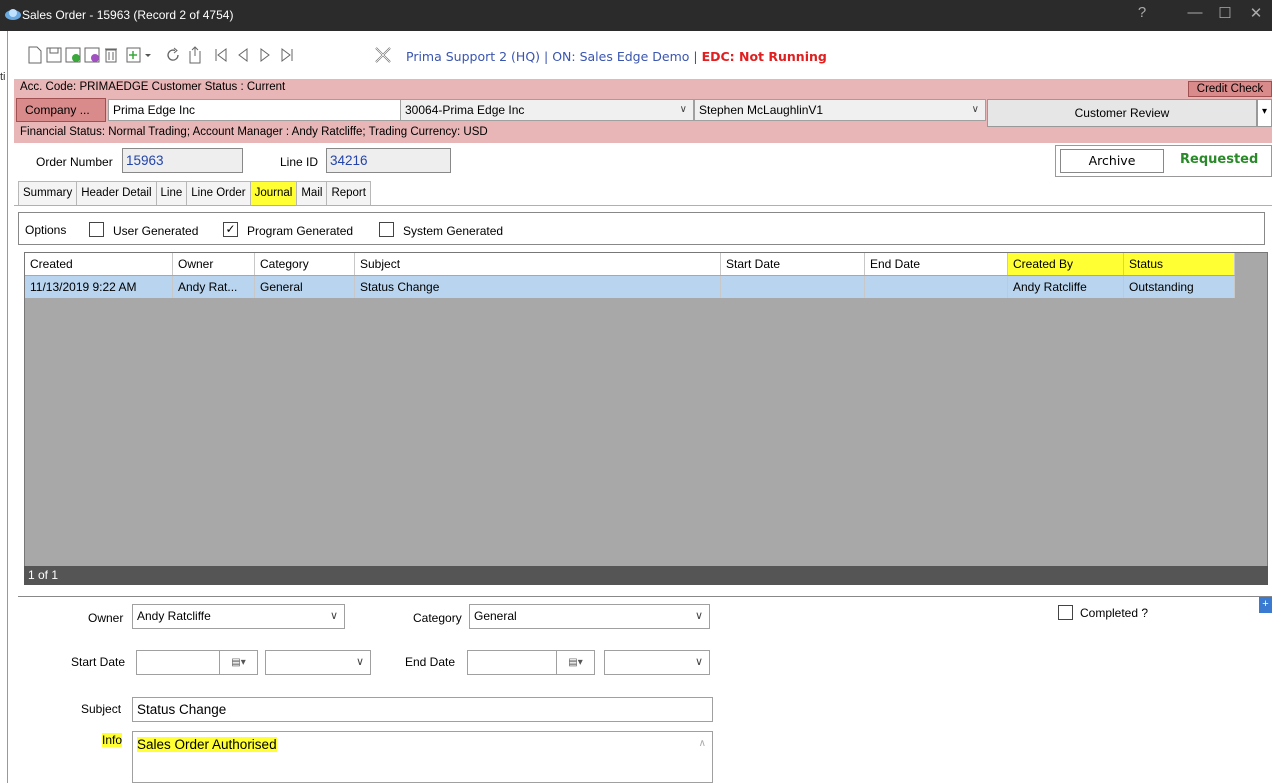 The height and width of the screenshot is (783, 1272). What do you see at coordinates (218, 193) in the screenshot?
I see `tab-line-order: Line Order` at bounding box center [218, 193].